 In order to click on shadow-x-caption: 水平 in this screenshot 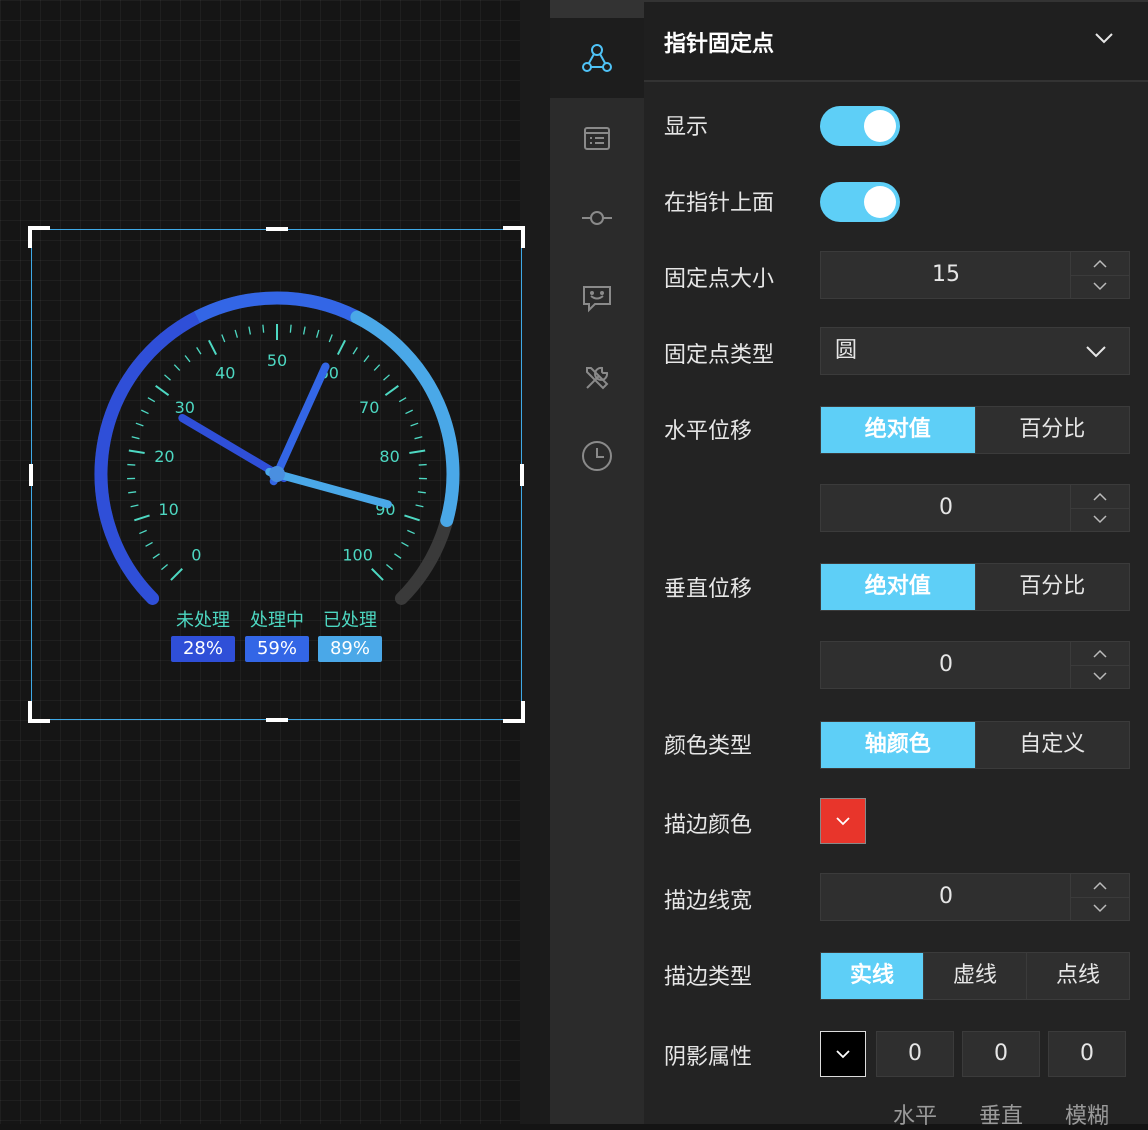, I will do `click(915, 1114)`.